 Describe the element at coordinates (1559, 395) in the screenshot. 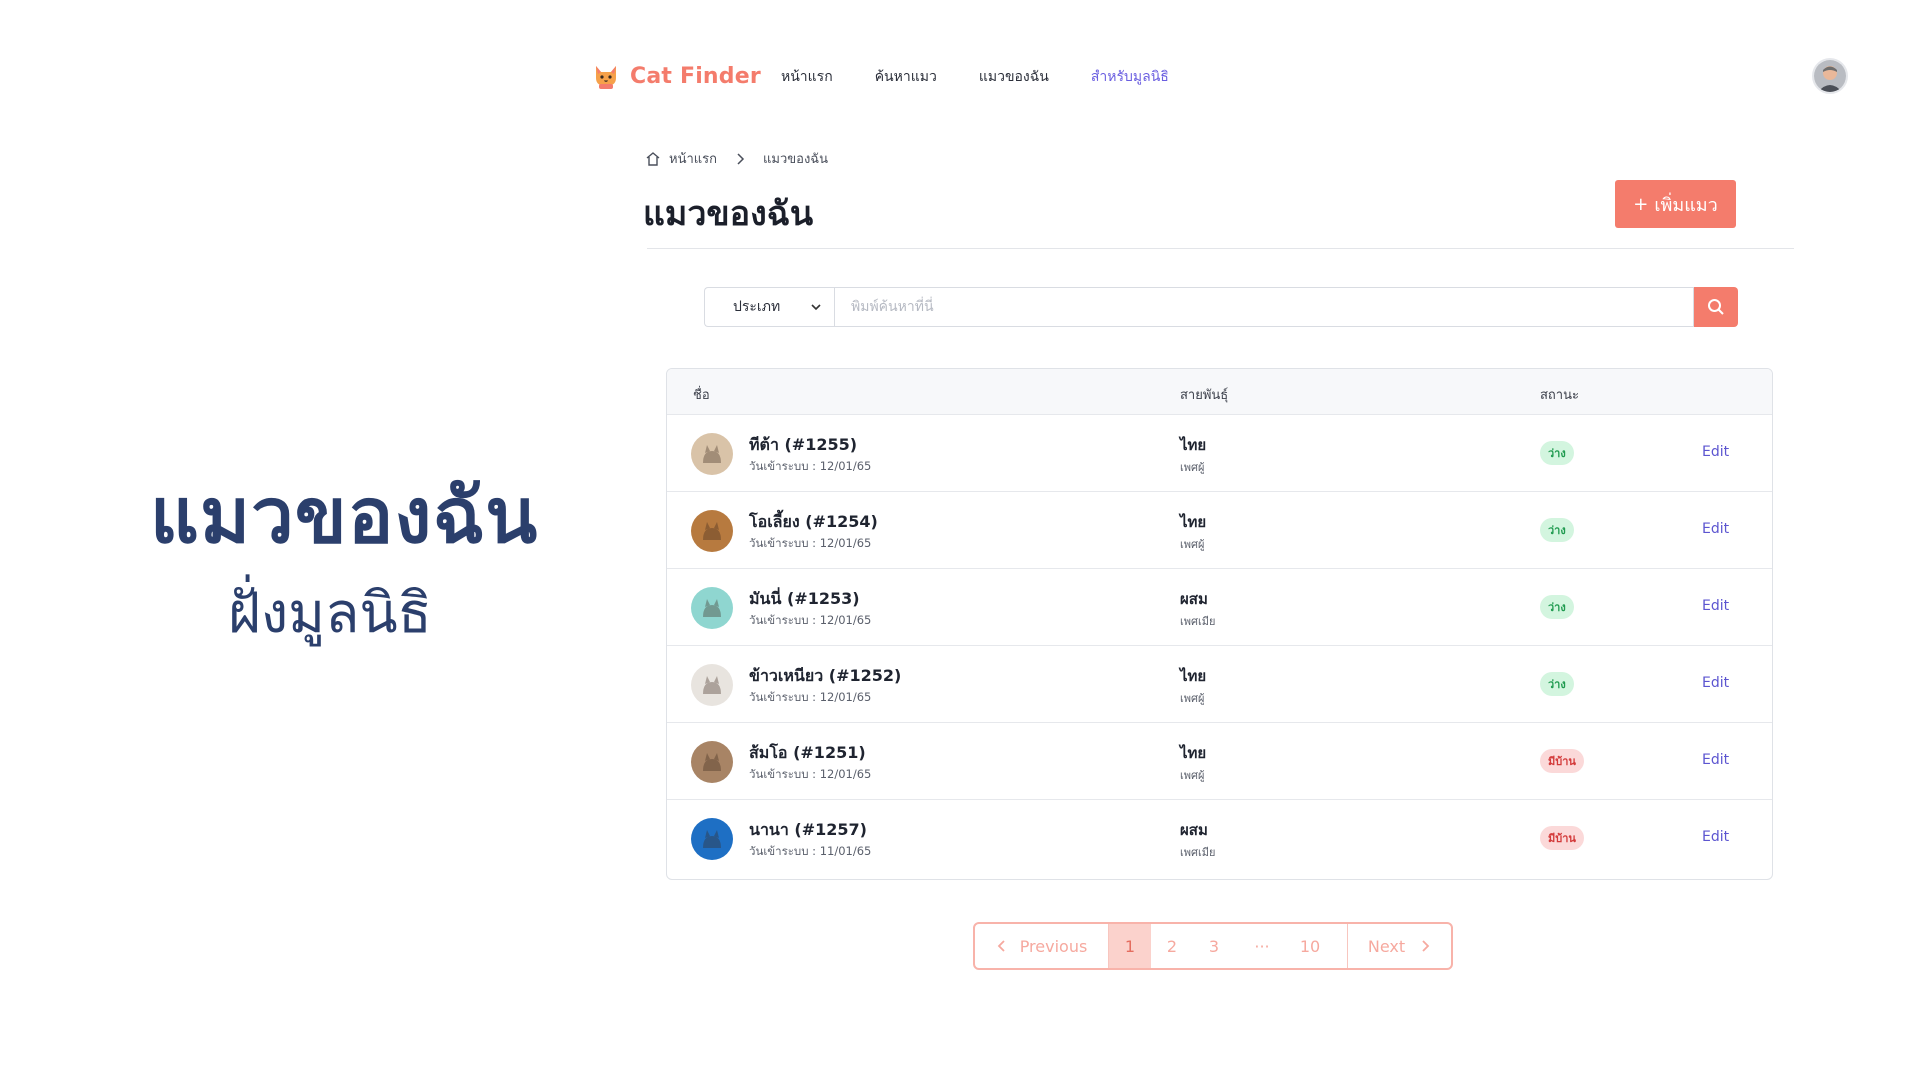

I see `column-header-status: สถานะ` at that location.